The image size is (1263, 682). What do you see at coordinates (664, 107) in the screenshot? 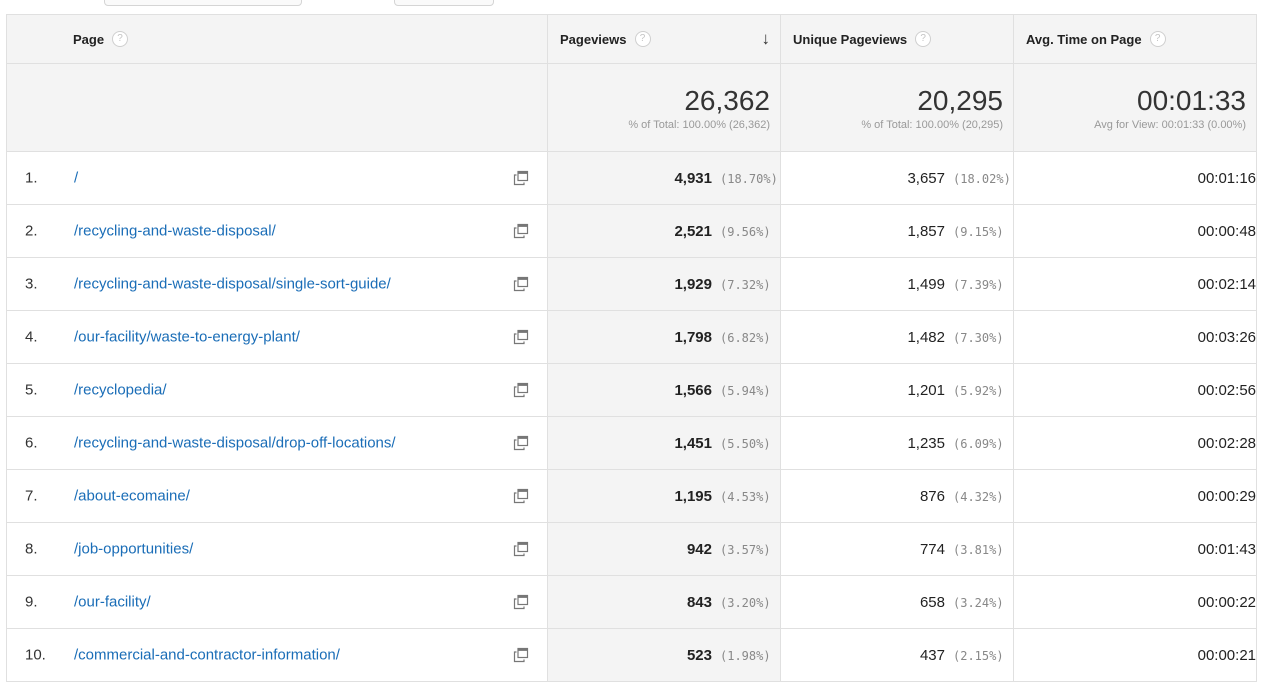
I see `totals-pageviews: 26,362 % of Total: 100.00% (26,362)` at bounding box center [664, 107].